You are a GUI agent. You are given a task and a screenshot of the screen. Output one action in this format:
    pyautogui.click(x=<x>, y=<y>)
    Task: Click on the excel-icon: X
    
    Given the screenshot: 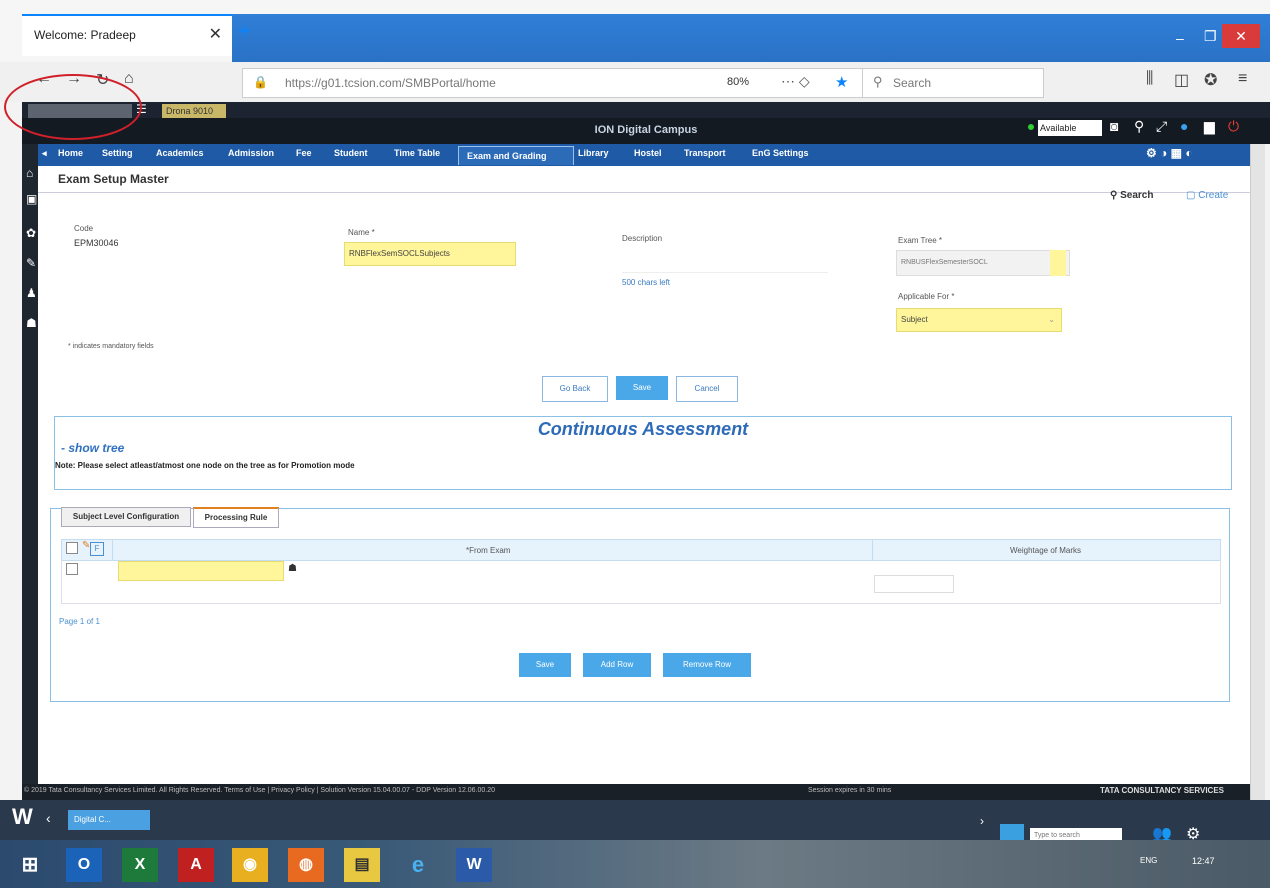 What is the action you would take?
    pyautogui.click(x=140, y=865)
    